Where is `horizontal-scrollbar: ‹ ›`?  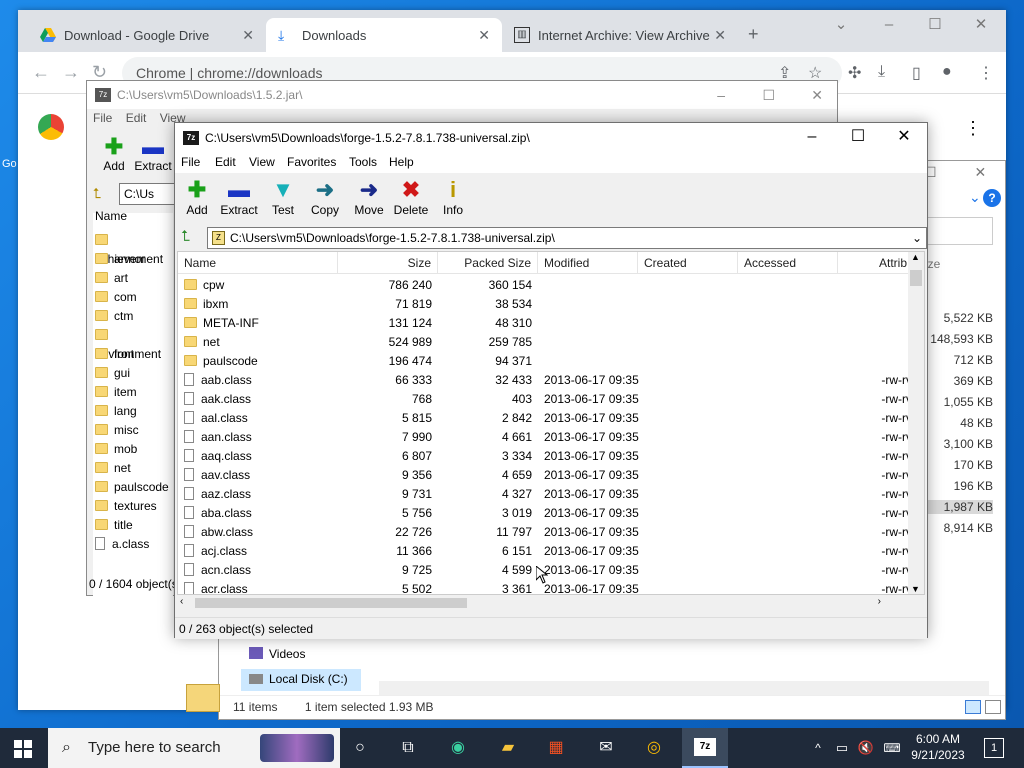
horizontal-scrollbar: ‹ › is located at coordinates (543, 603).